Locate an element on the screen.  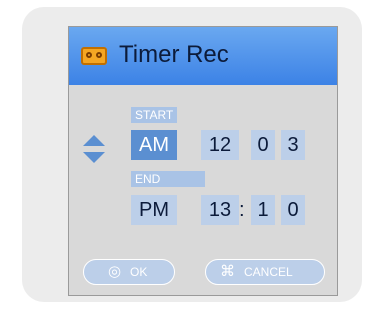
arrow-down-icon is located at coordinates (94, 157).